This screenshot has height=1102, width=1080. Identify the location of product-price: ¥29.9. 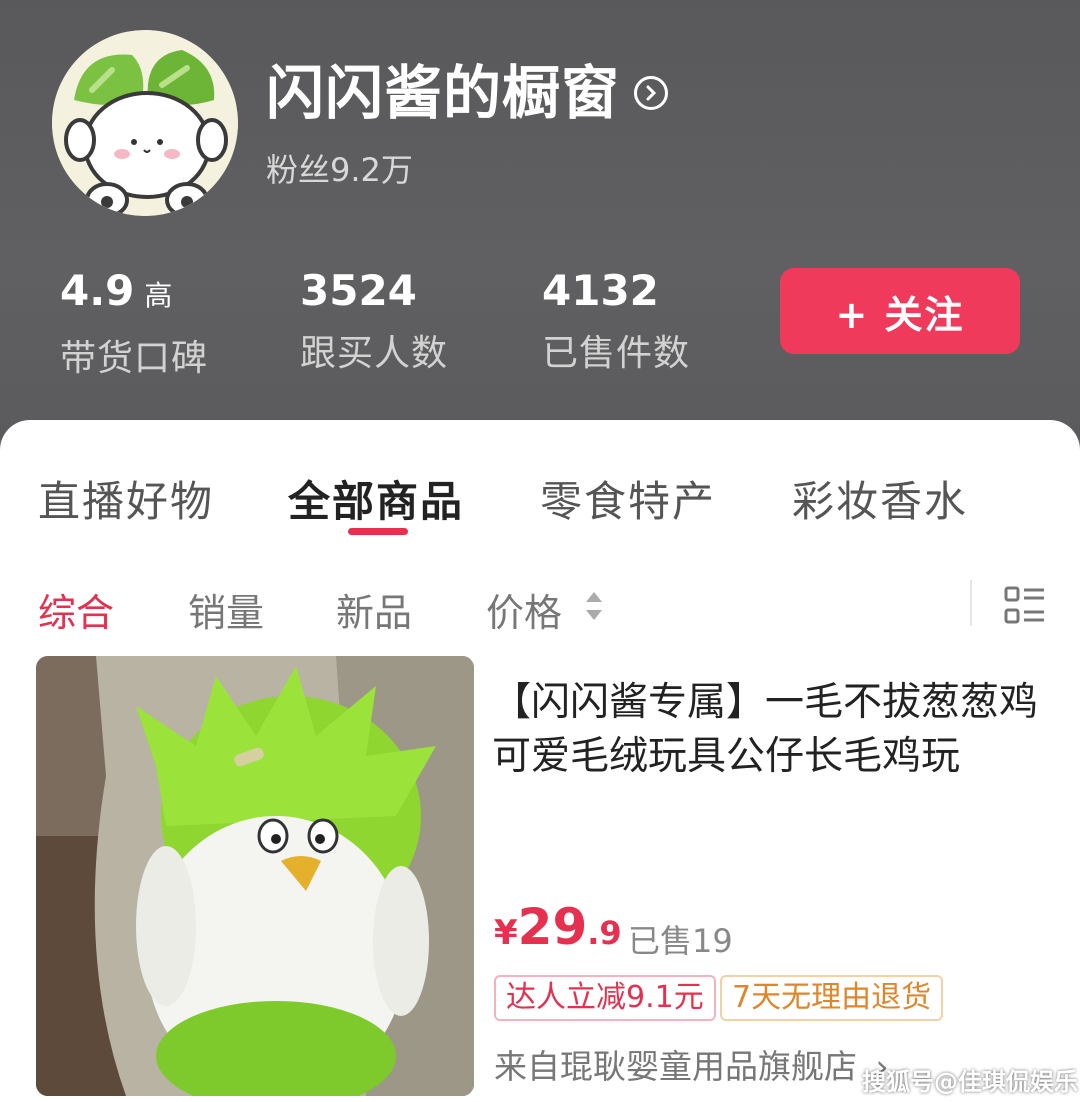
(558, 927).